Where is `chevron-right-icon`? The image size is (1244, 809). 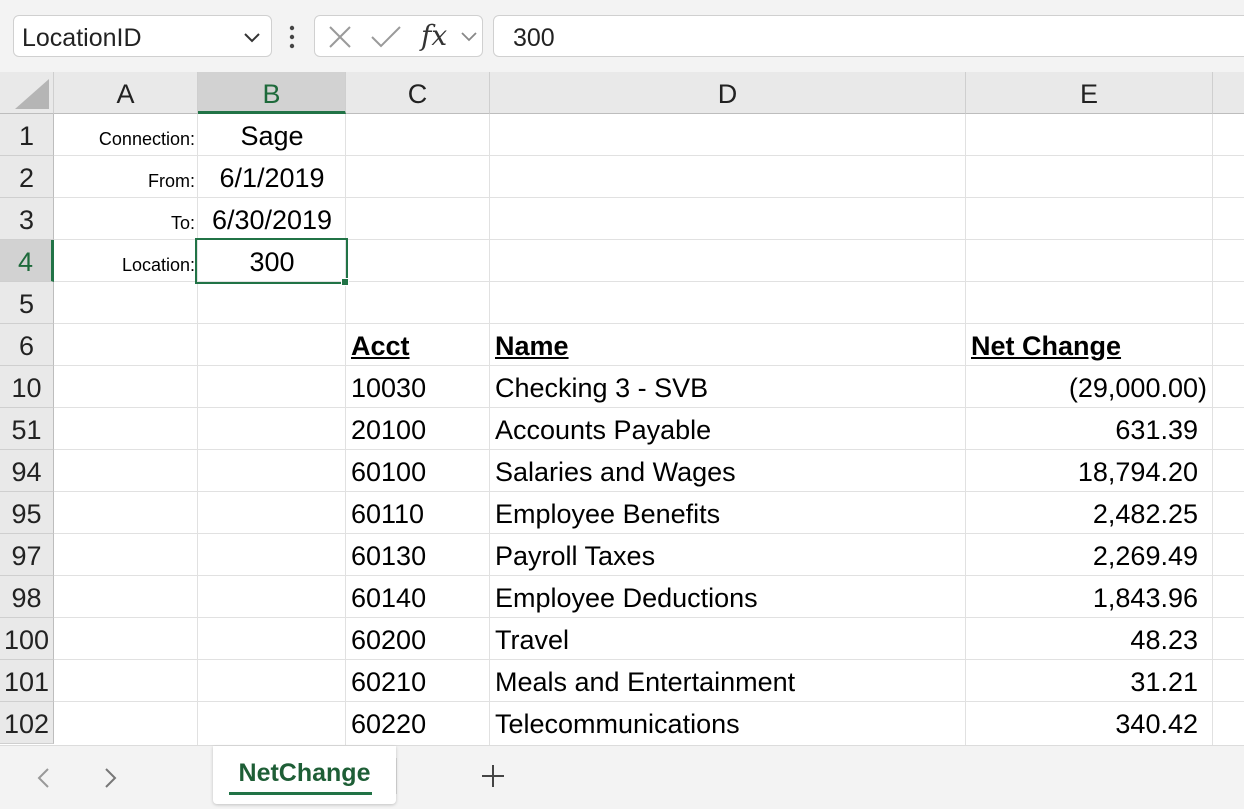 chevron-right-icon is located at coordinates (110, 778).